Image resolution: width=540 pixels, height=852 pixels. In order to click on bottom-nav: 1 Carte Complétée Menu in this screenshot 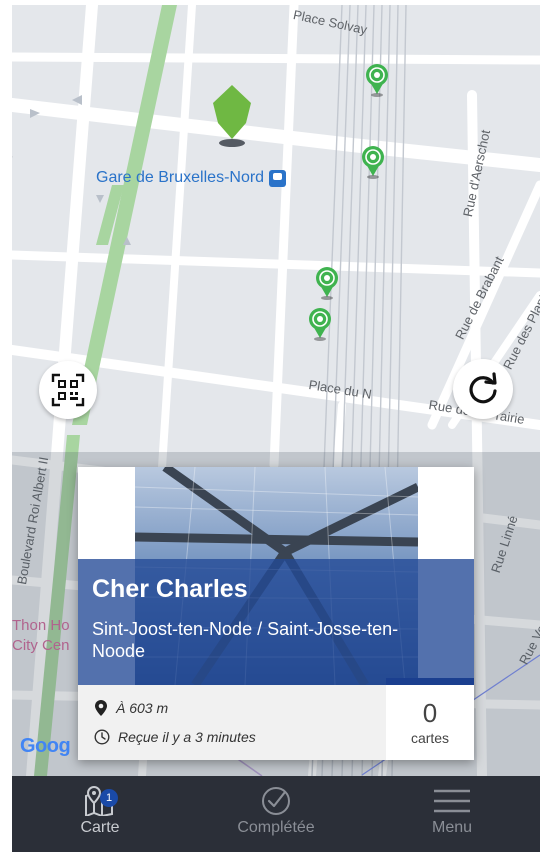, I will do `click(276, 814)`.